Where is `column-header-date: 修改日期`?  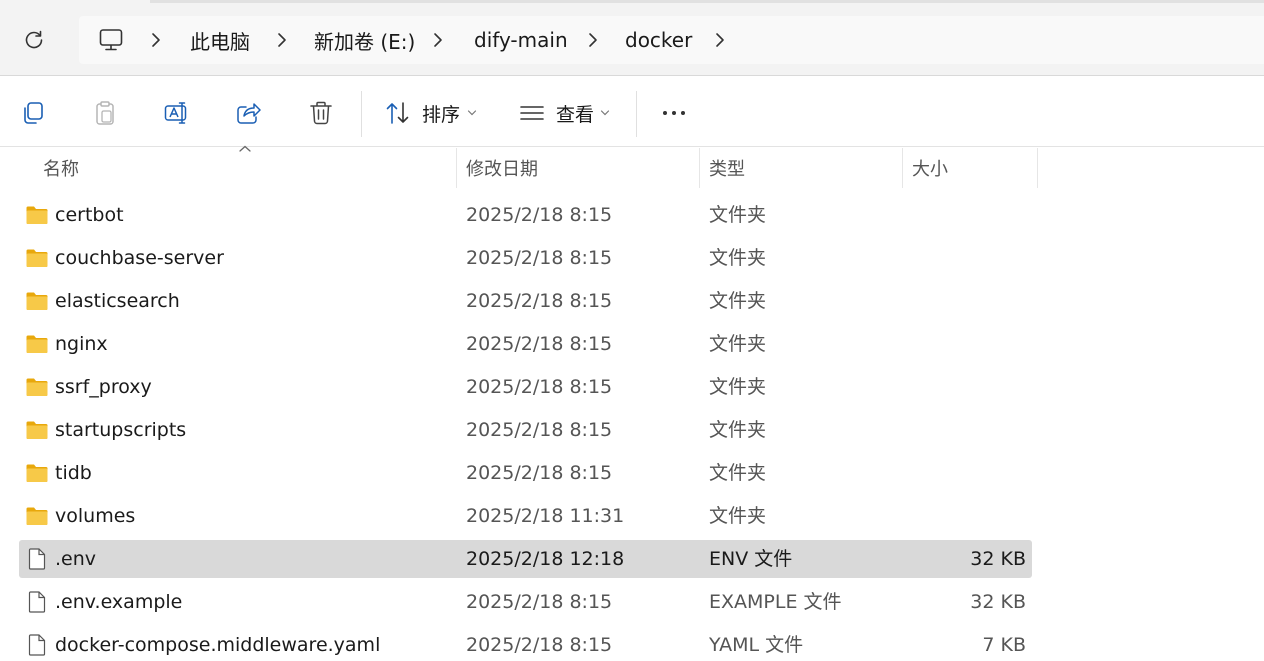 column-header-date: 修改日期 is located at coordinates (502, 168).